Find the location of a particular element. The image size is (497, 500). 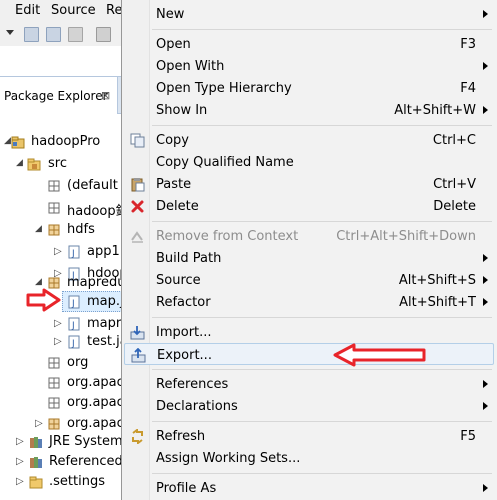

menu-item-source: Source Alt+Shift+S is located at coordinates (309, 280).